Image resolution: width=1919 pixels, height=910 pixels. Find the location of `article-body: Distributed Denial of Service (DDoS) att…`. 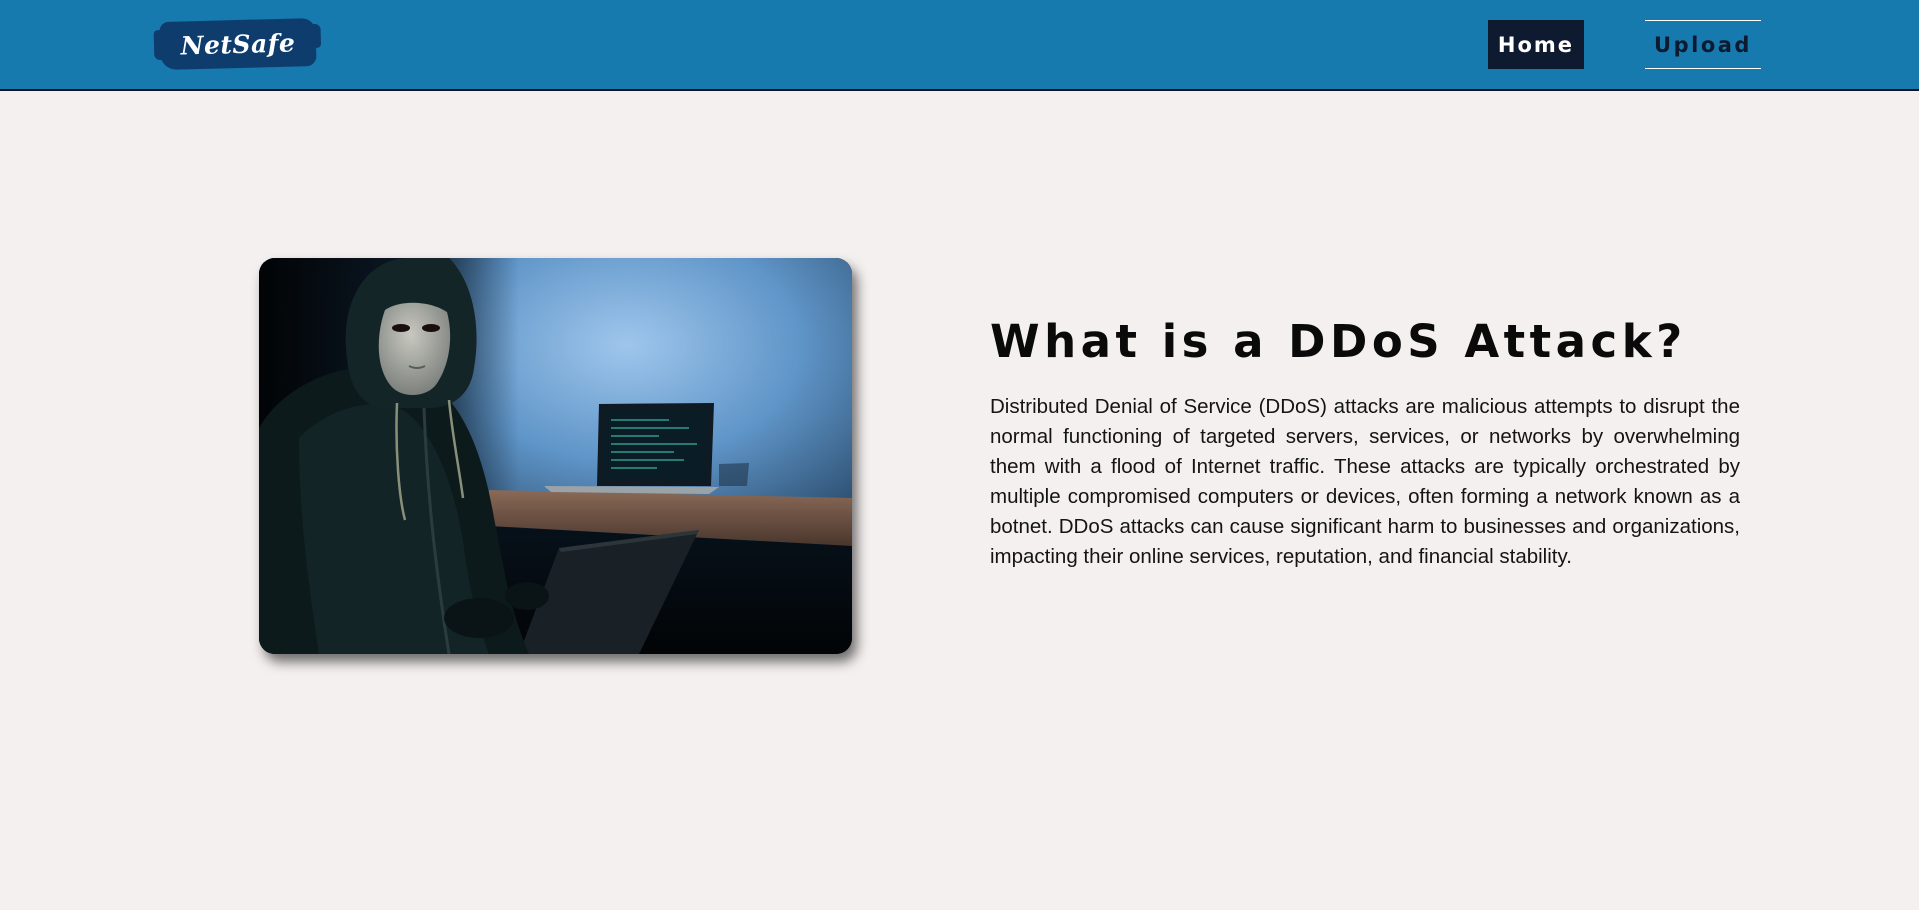

article-body: Distributed Denial of Service (DDoS) att… is located at coordinates (1365, 481).